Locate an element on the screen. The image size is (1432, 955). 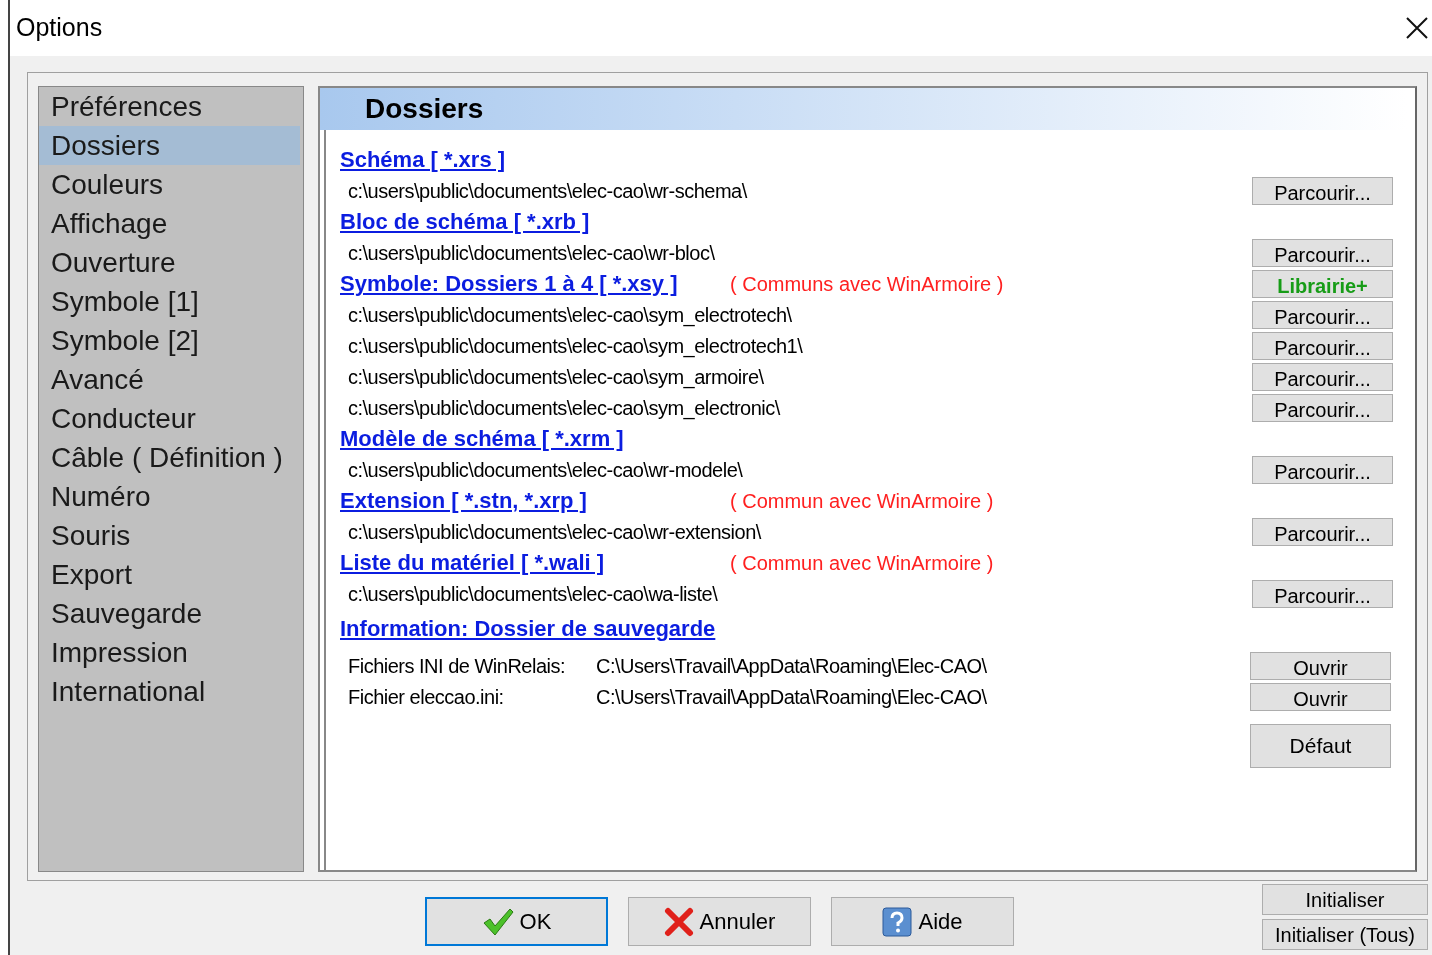
reset-button: Initialiser is located at coordinates (1345, 899).